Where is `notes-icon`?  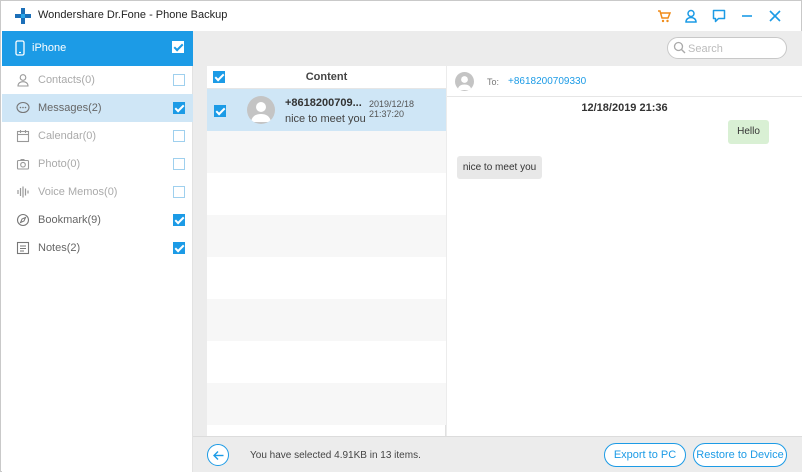 notes-icon is located at coordinates (23, 248).